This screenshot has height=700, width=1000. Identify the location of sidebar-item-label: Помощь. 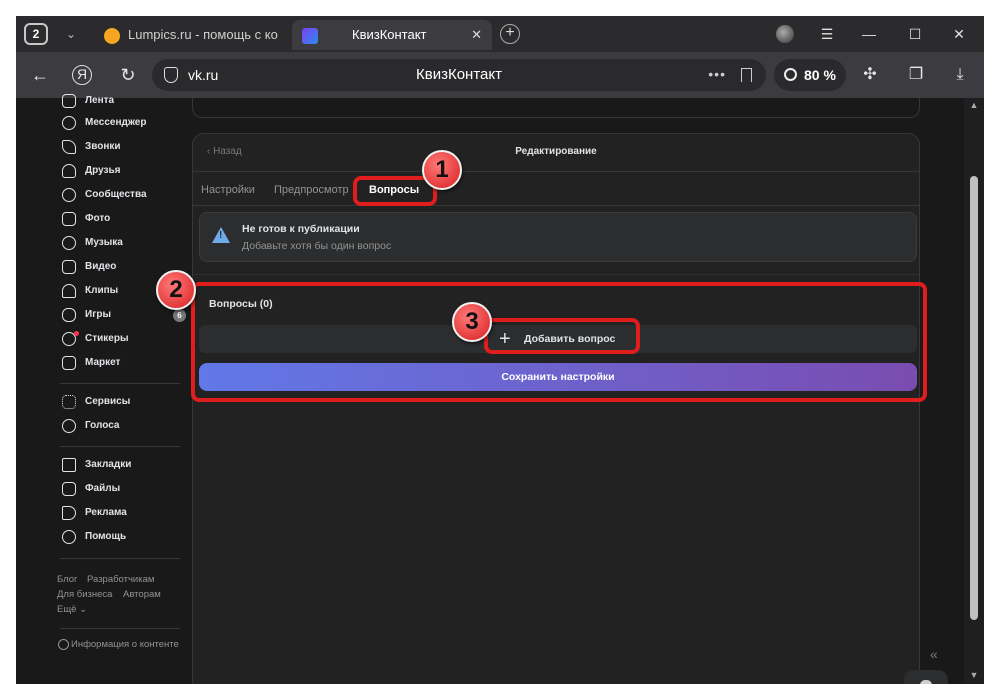
(106, 536).